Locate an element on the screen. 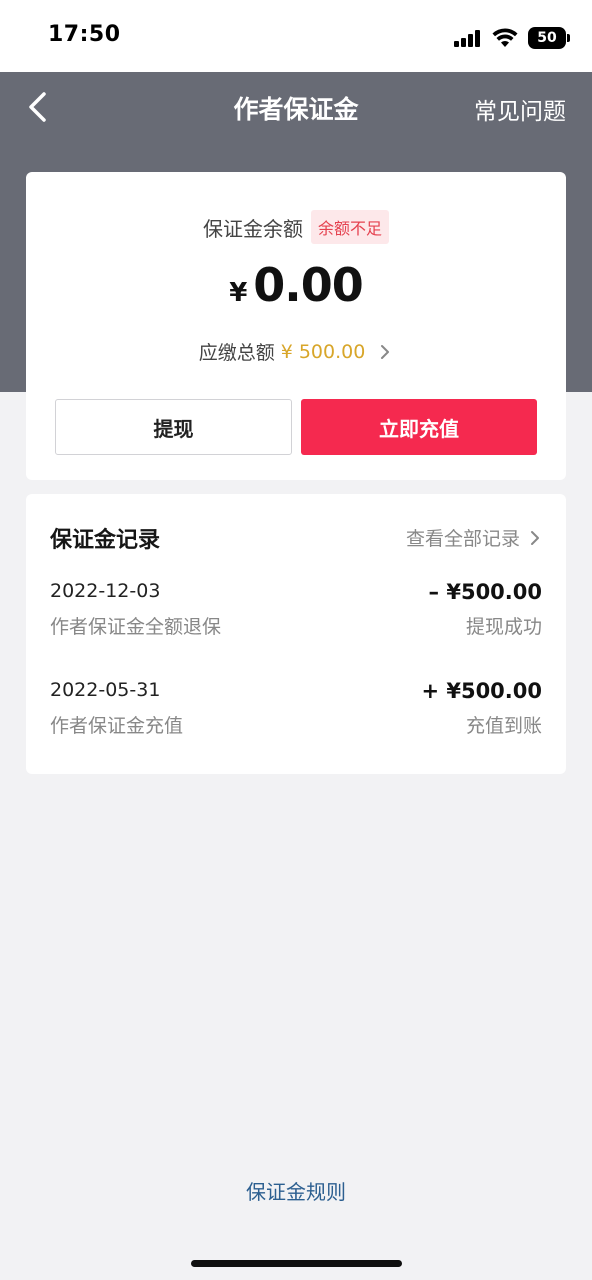 The width and height of the screenshot is (592, 1280). record-date: 2022-12-03 is located at coordinates (105, 591).